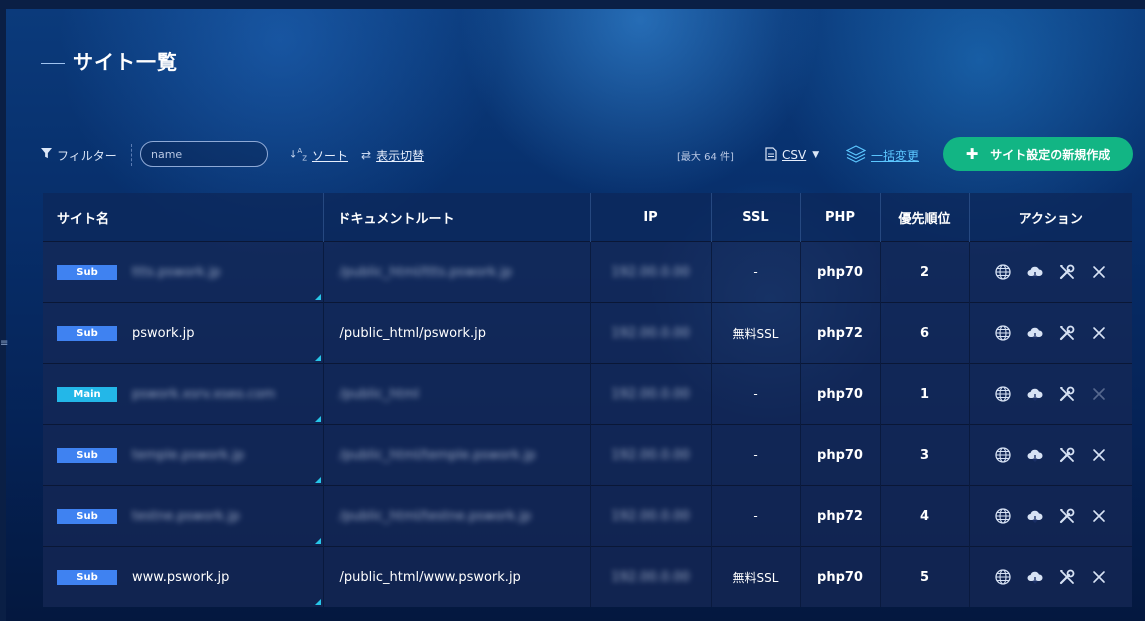 This screenshot has width=1145, height=621. Describe the element at coordinates (925, 217) in the screenshot. I see `header-priority: 優先順位` at that location.